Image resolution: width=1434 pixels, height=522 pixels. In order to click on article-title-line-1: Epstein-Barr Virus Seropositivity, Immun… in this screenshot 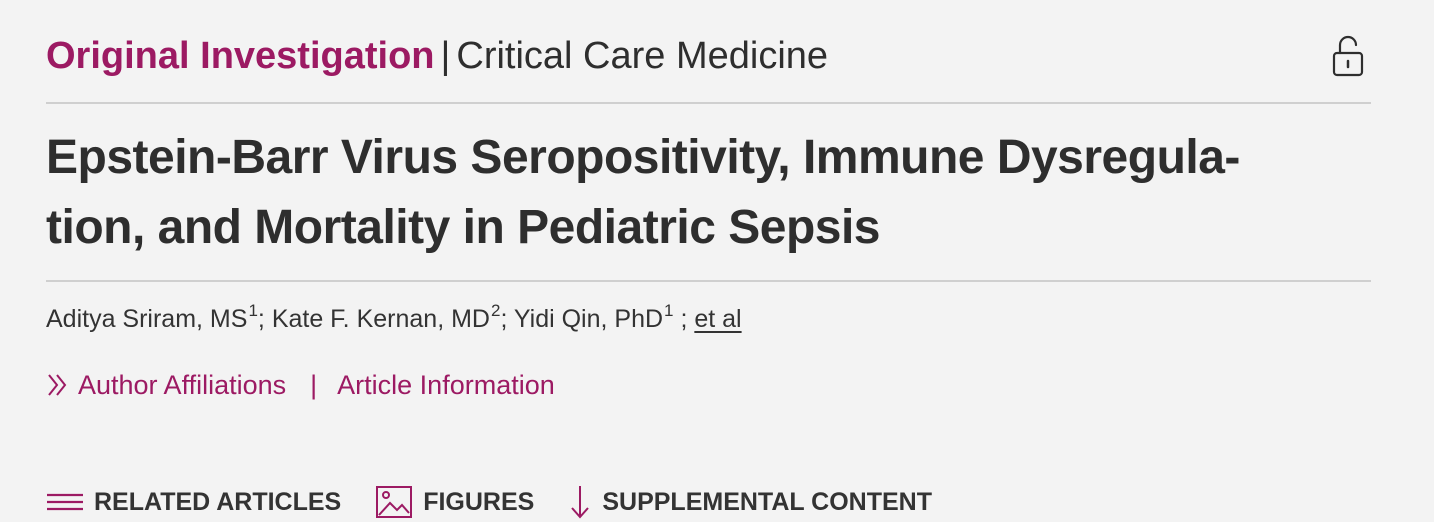, I will do `click(643, 157)`.